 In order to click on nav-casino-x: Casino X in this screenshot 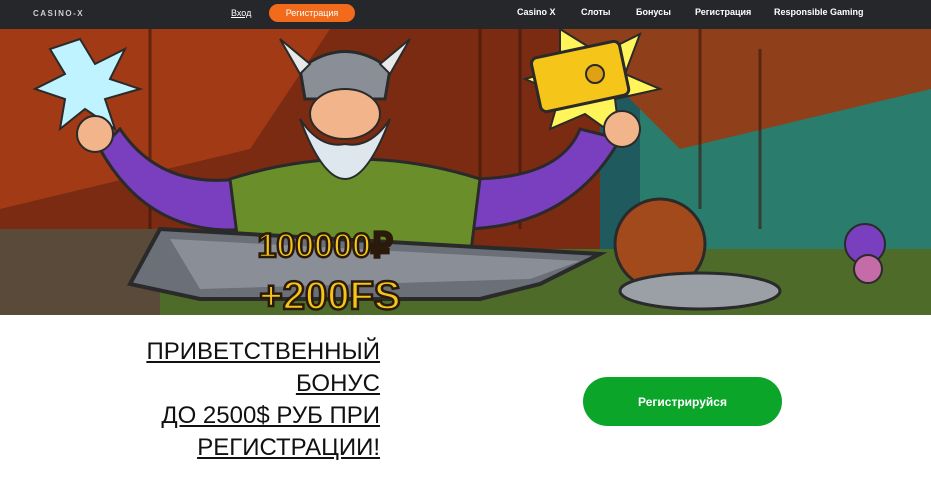, I will do `click(536, 12)`.